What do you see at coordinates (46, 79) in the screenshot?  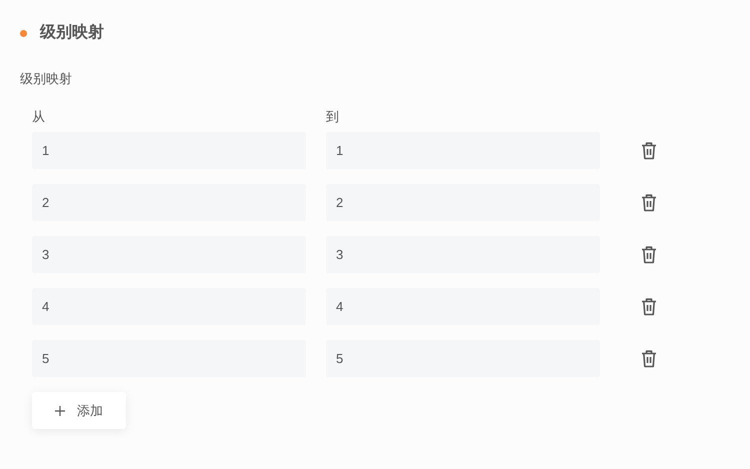 I see `field-label: 级别映射` at bounding box center [46, 79].